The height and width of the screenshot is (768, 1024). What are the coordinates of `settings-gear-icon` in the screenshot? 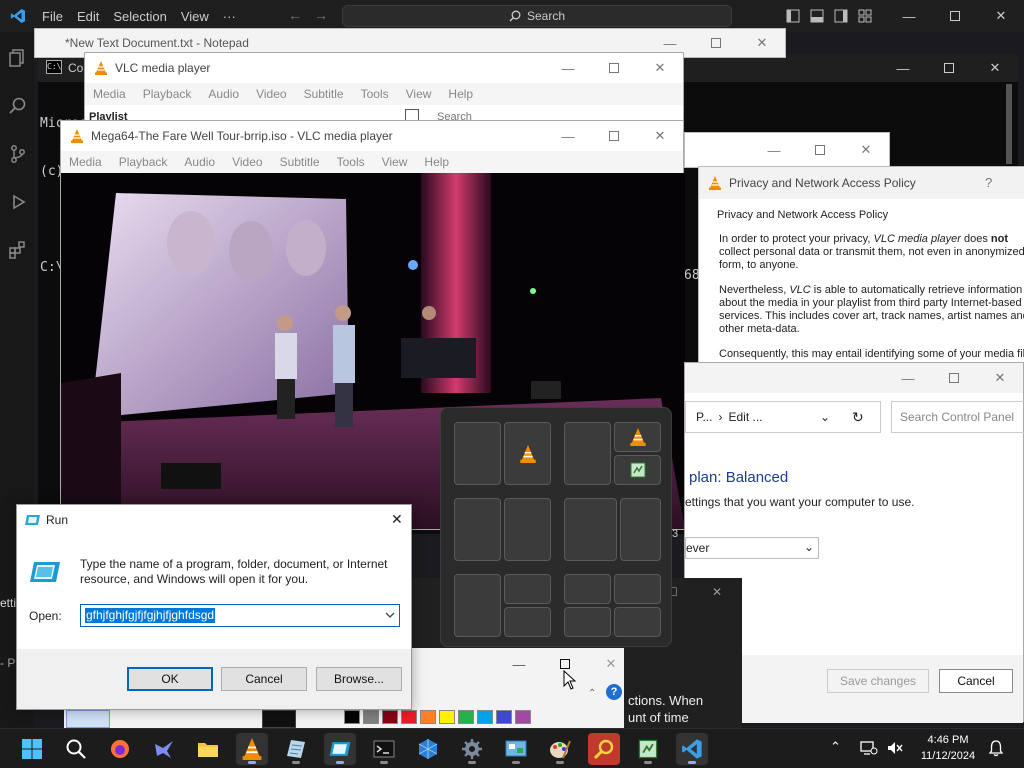 It's located at (472, 749).